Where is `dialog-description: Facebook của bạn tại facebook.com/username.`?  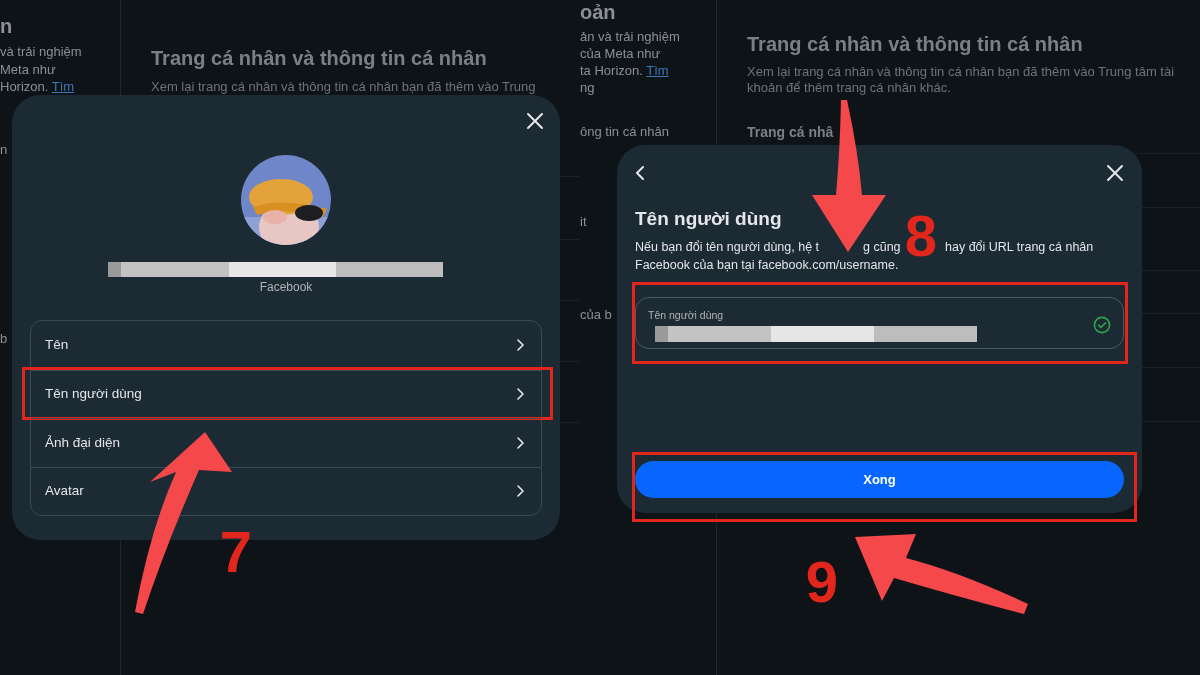
dialog-description: Facebook của bạn tại facebook.com/username. is located at coordinates (767, 265).